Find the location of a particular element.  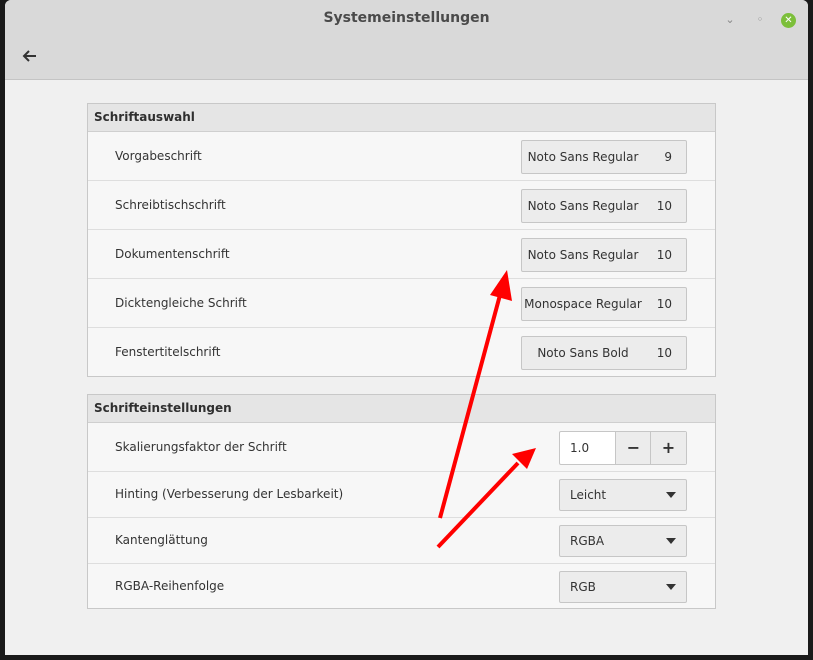

window-title: Systemeinstellungen is located at coordinates (406, 18).